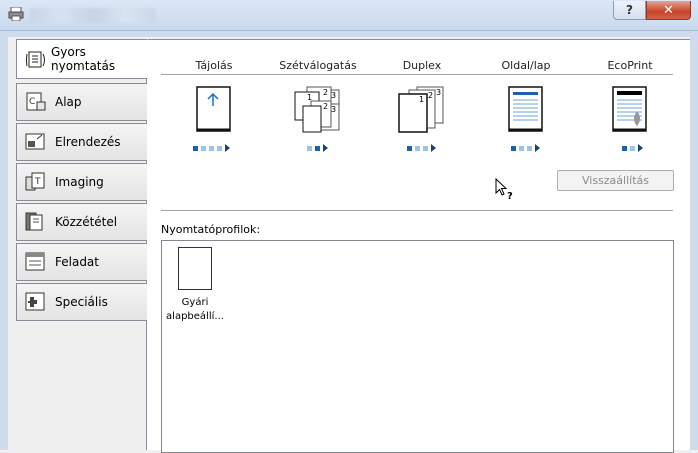  I want to click on tab-job: Feladat, so click(81, 262).